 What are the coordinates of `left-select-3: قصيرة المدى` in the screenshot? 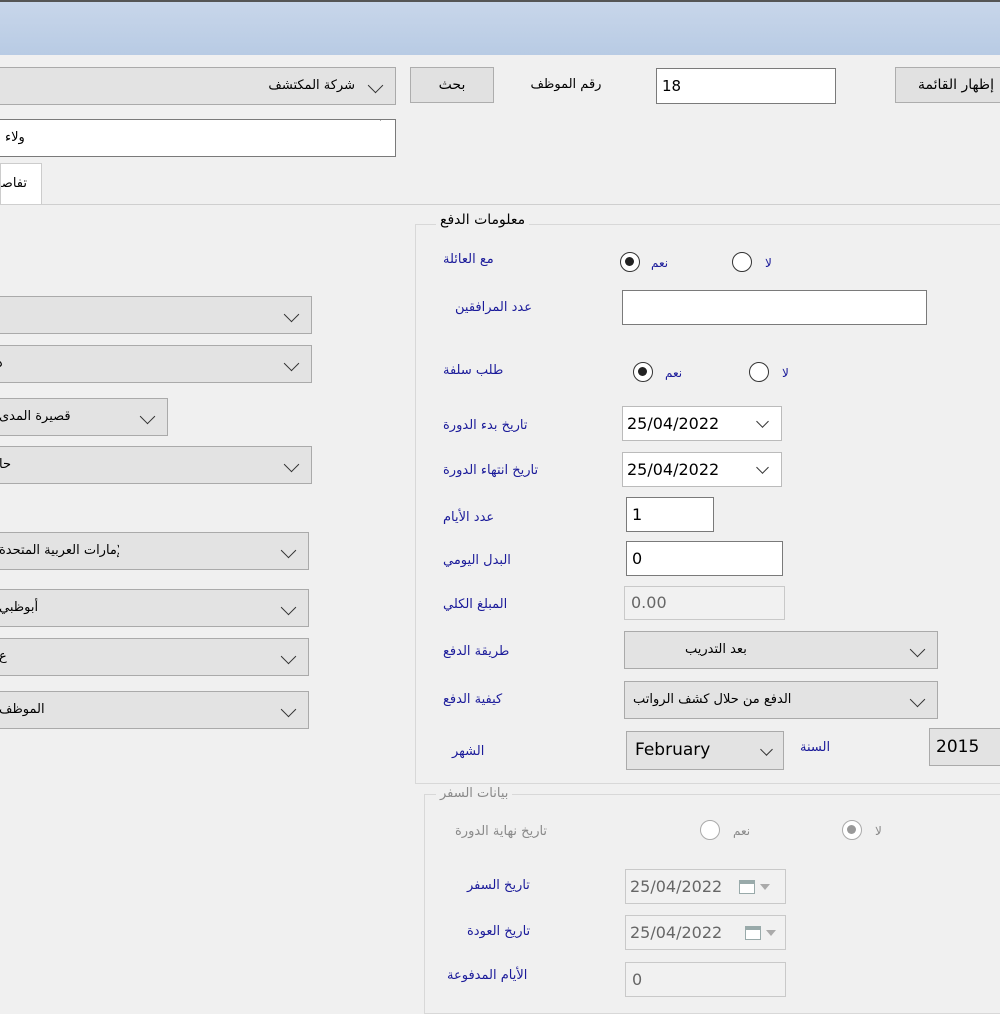 It's located at (84, 417).